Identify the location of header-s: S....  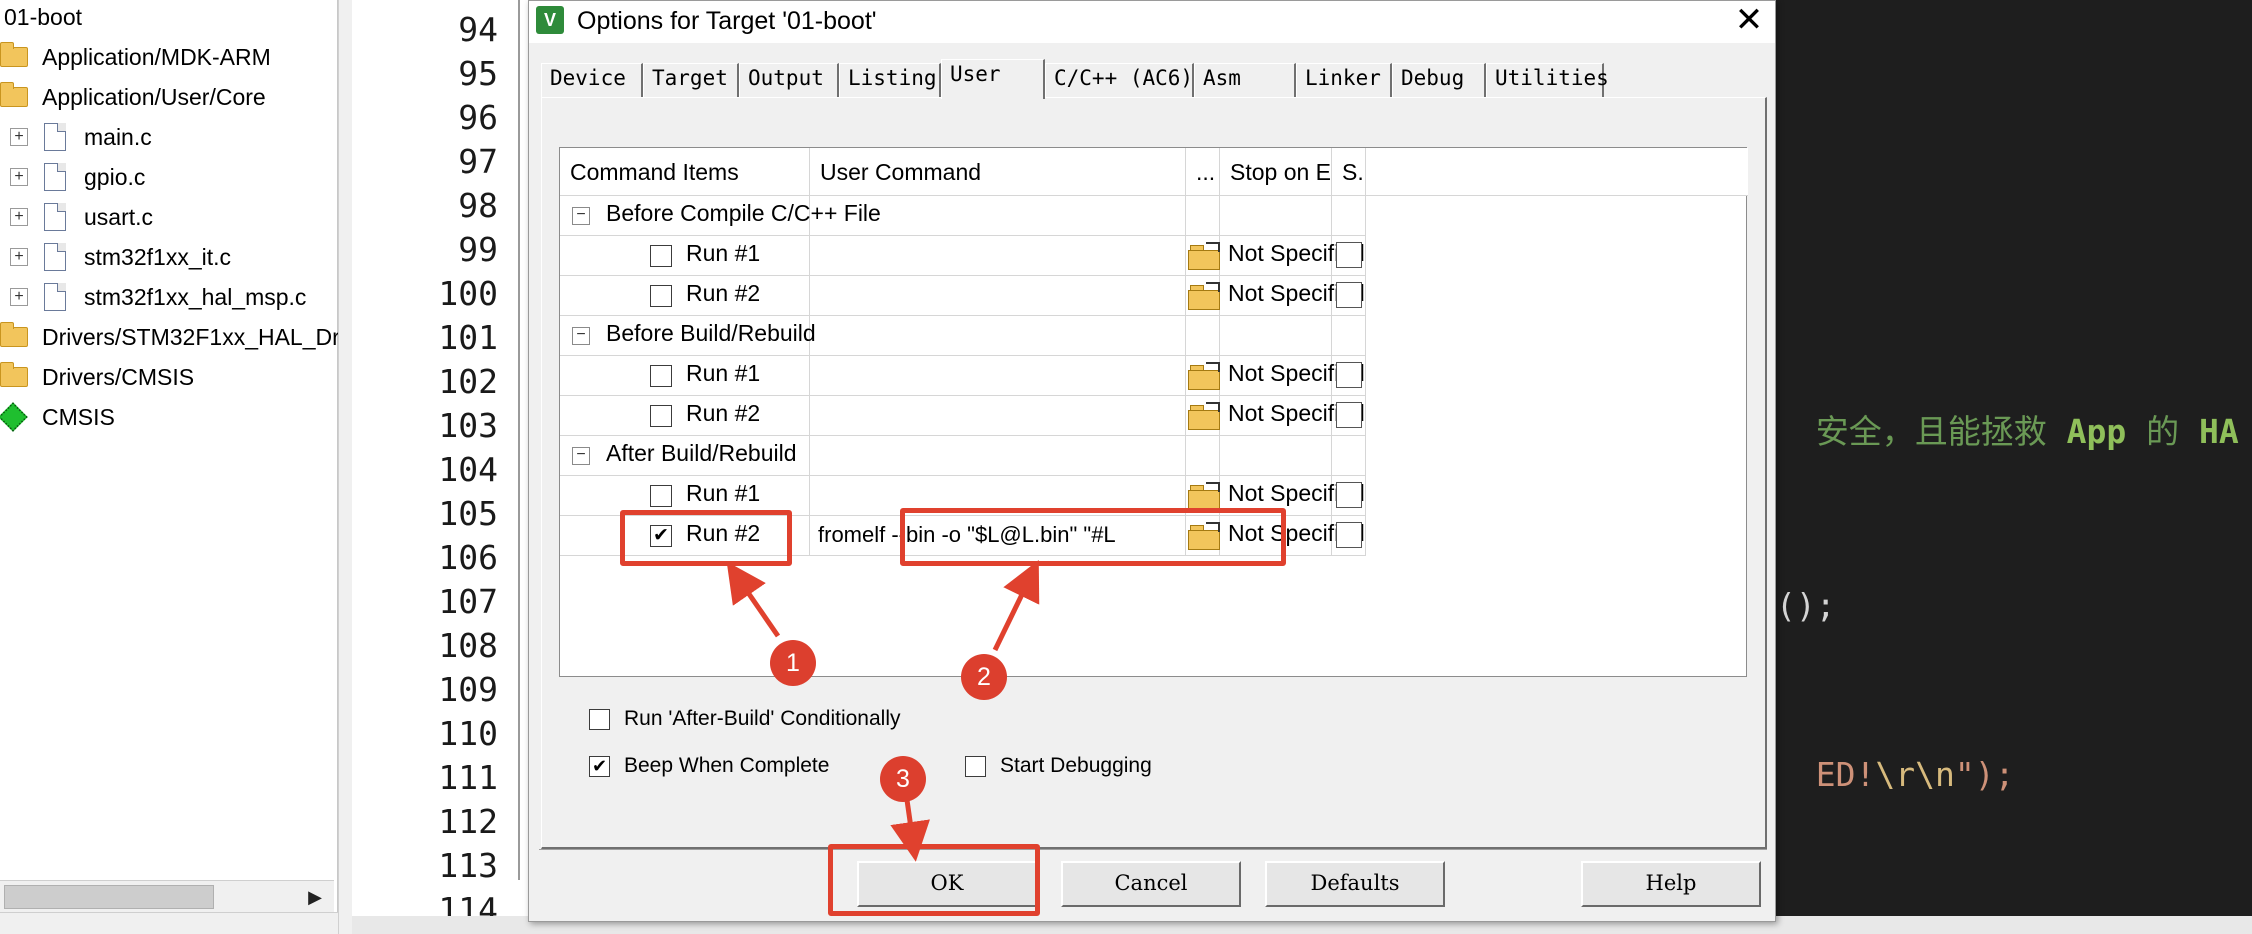
(1349, 172).